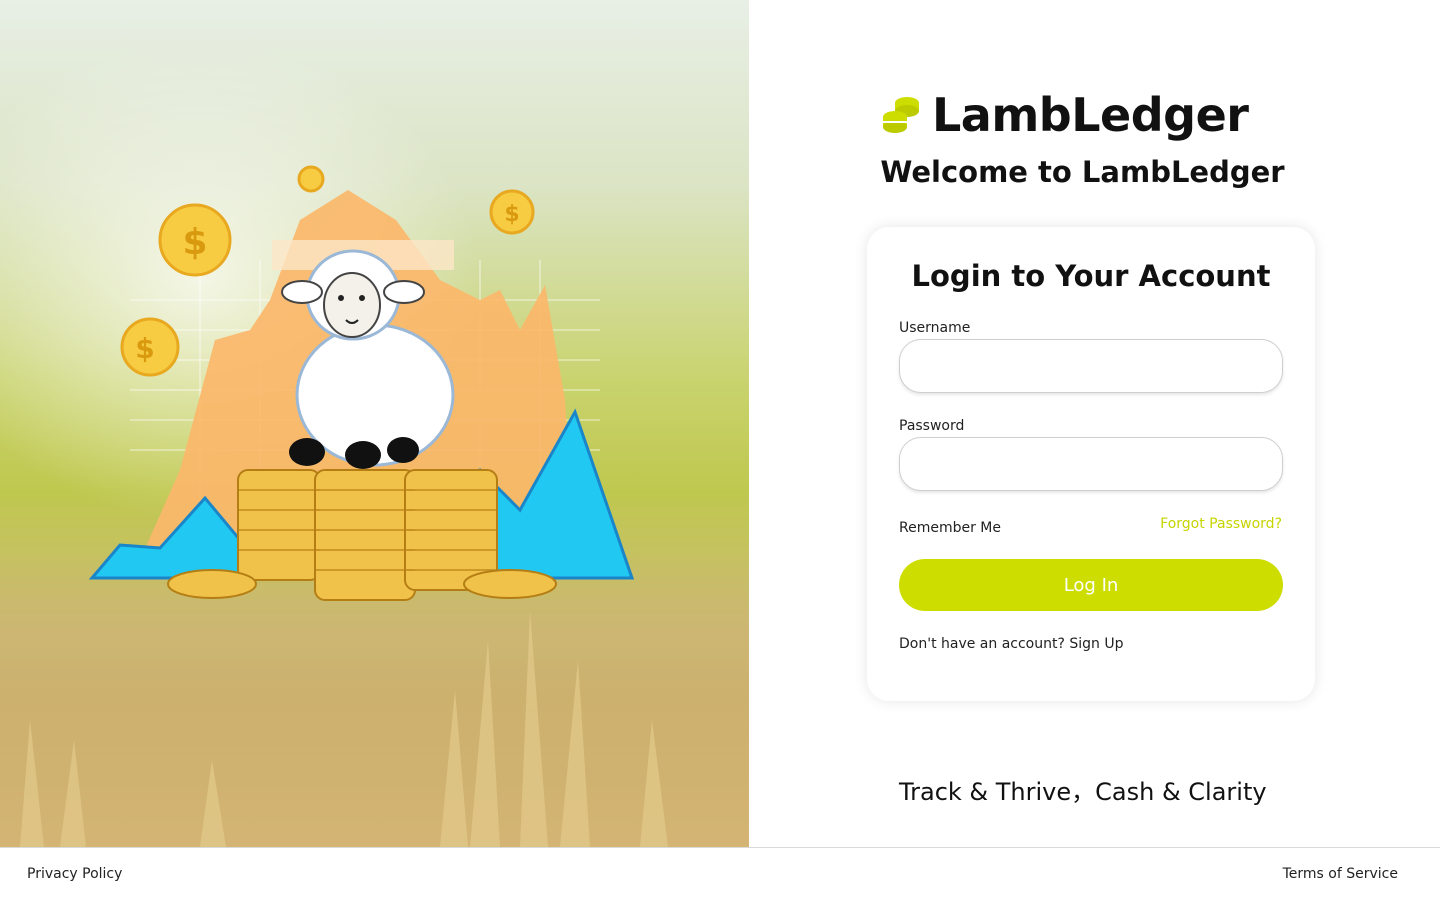 The height and width of the screenshot is (900, 1440). I want to click on username-input, so click(1091, 366).